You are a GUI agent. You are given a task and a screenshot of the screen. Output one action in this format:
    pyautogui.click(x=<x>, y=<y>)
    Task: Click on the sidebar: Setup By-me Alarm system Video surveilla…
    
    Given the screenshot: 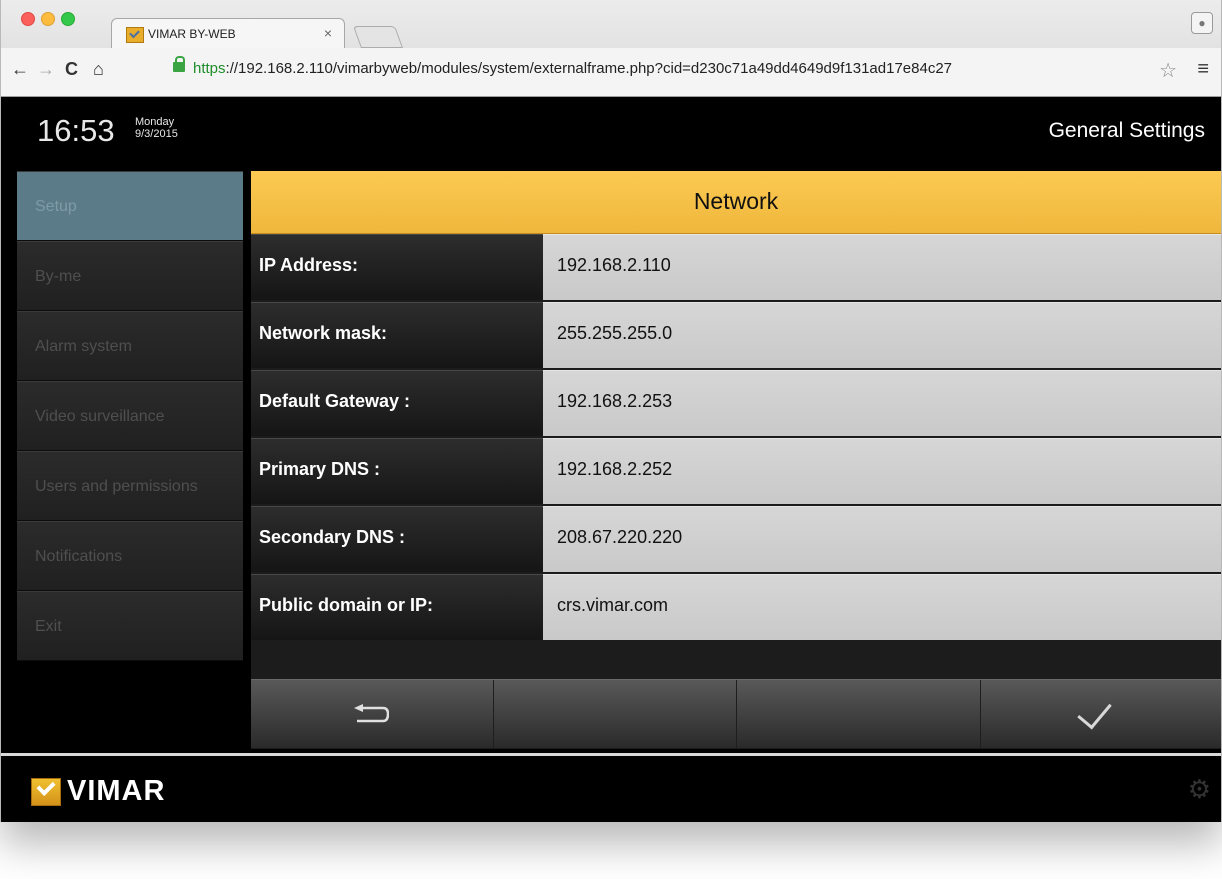 What is the action you would take?
    pyautogui.click(x=130, y=416)
    